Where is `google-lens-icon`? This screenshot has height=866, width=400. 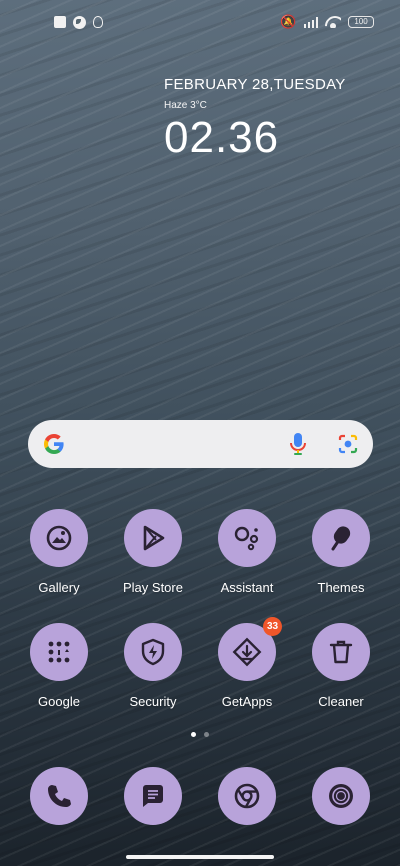
google-lens-icon is located at coordinates (348, 444).